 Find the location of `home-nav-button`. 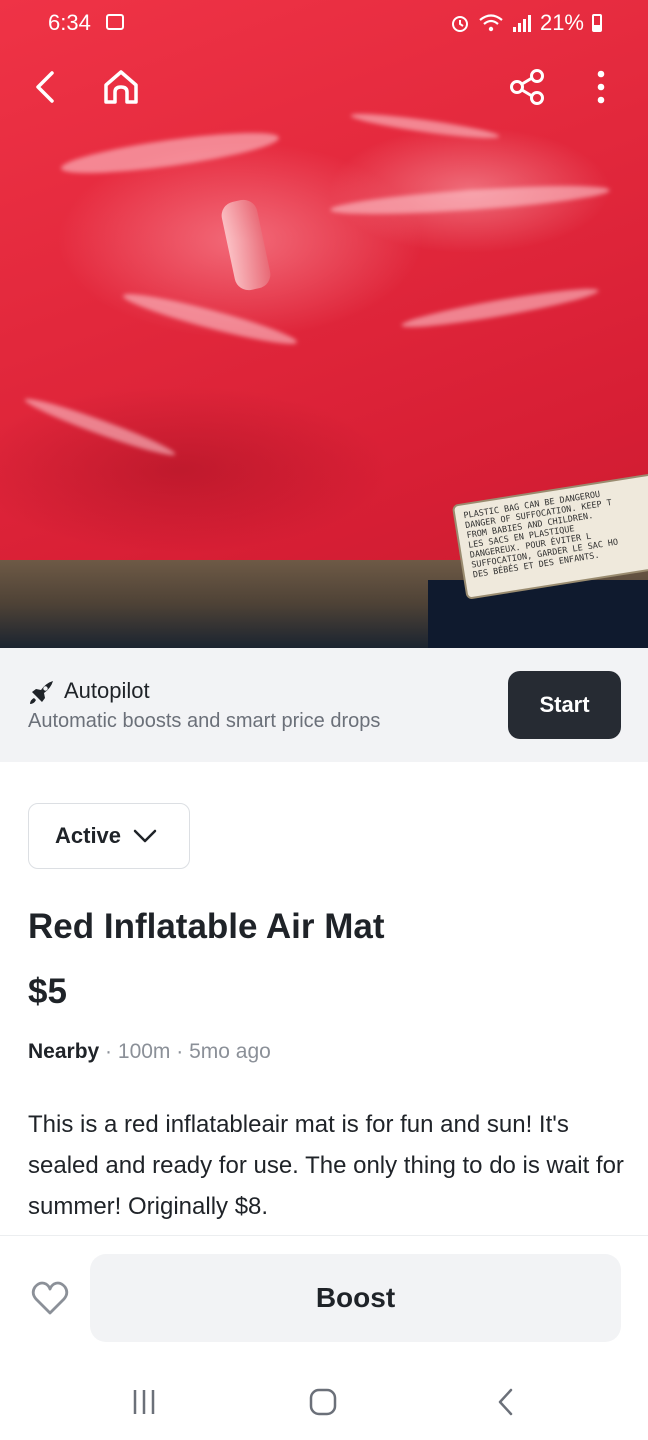

home-nav-button is located at coordinates (323, 1402).